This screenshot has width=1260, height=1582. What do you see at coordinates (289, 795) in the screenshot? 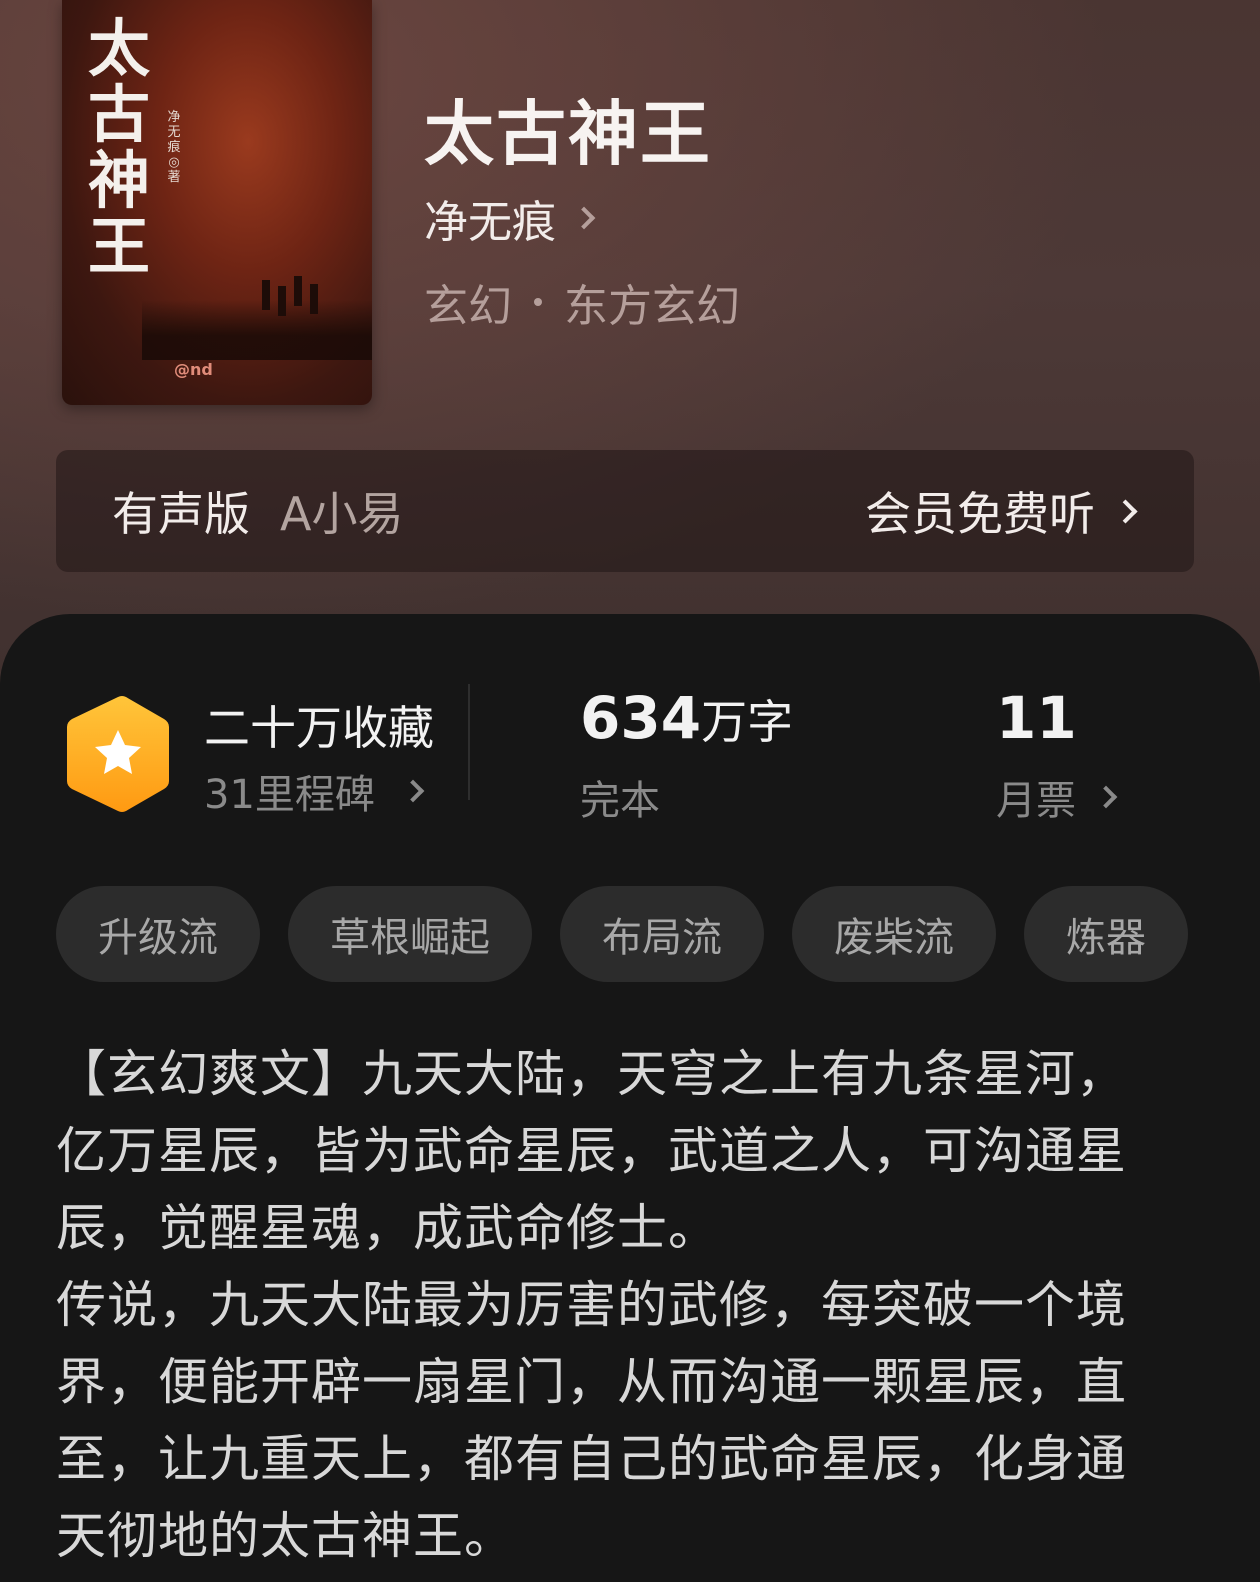
I see `milestones-label: 31里程碑` at bounding box center [289, 795].